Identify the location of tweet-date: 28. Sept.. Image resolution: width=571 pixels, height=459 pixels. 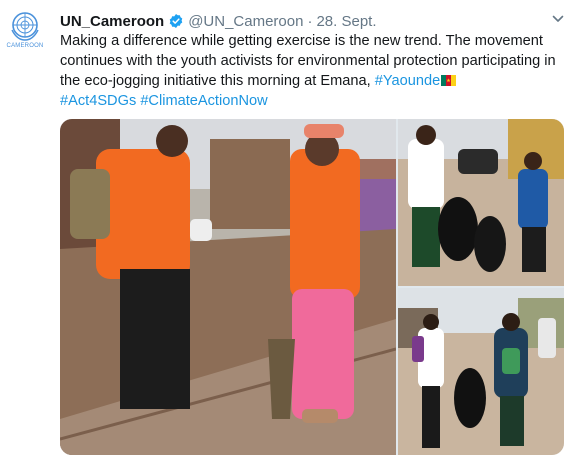
(346, 21).